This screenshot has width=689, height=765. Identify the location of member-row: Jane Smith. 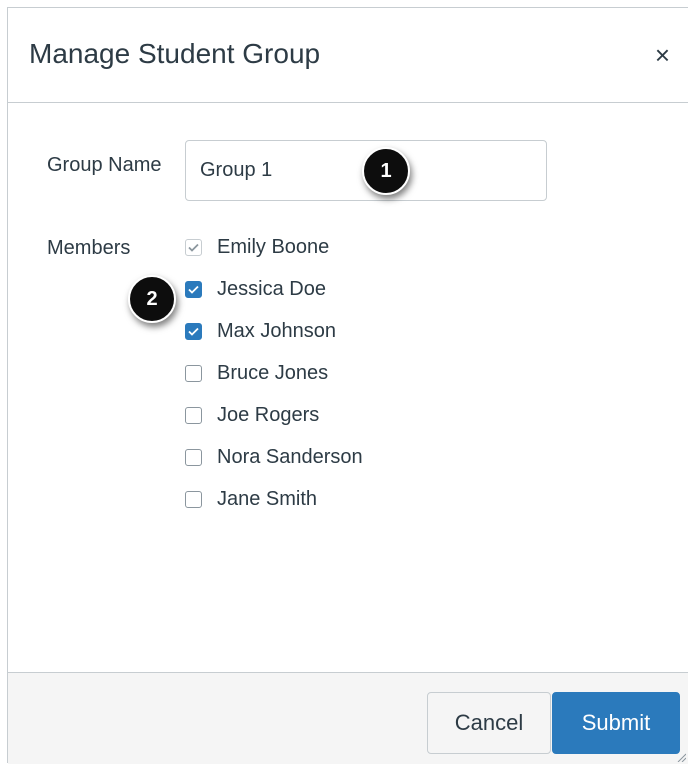
(335, 499).